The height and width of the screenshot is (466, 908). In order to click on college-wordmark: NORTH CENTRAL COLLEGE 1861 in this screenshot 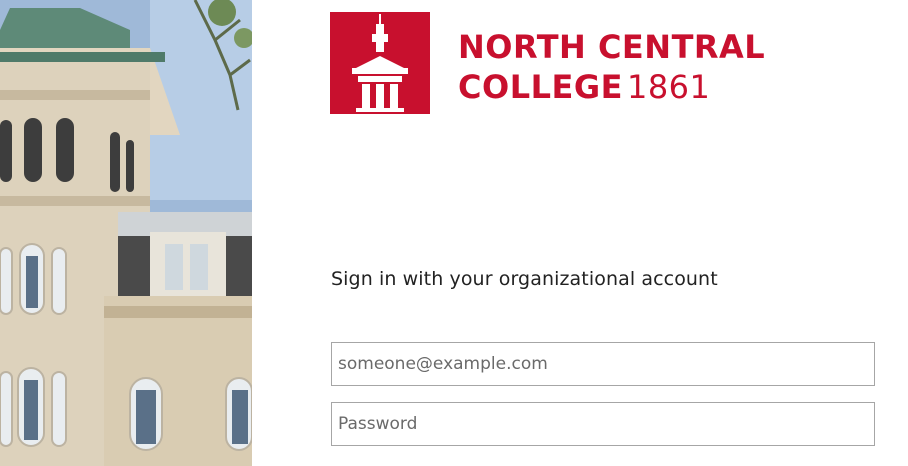, I will do `click(611, 67)`.